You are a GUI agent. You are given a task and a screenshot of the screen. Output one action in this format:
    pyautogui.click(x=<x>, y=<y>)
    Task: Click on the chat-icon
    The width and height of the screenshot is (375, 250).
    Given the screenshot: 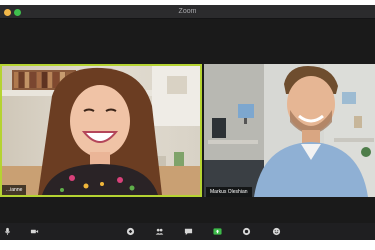 What is the action you would take?
    pyautogui.click(x=188, y=231)
    